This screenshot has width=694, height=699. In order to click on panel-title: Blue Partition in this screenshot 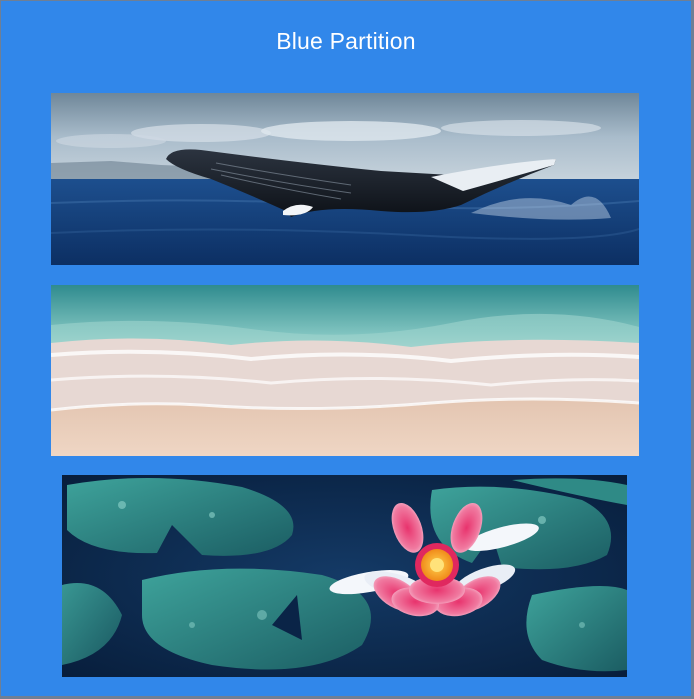, I will do `click(346, 41)`.